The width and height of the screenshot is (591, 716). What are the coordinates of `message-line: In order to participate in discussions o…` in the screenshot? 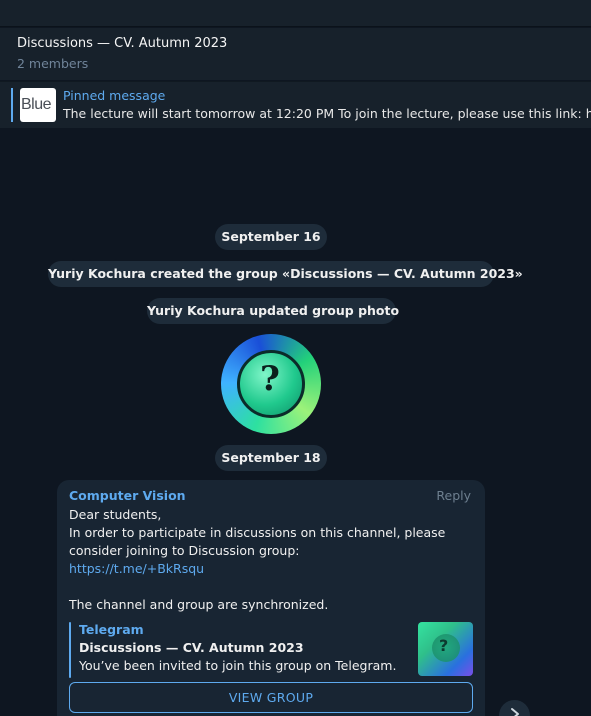 It's located at (257, 532).